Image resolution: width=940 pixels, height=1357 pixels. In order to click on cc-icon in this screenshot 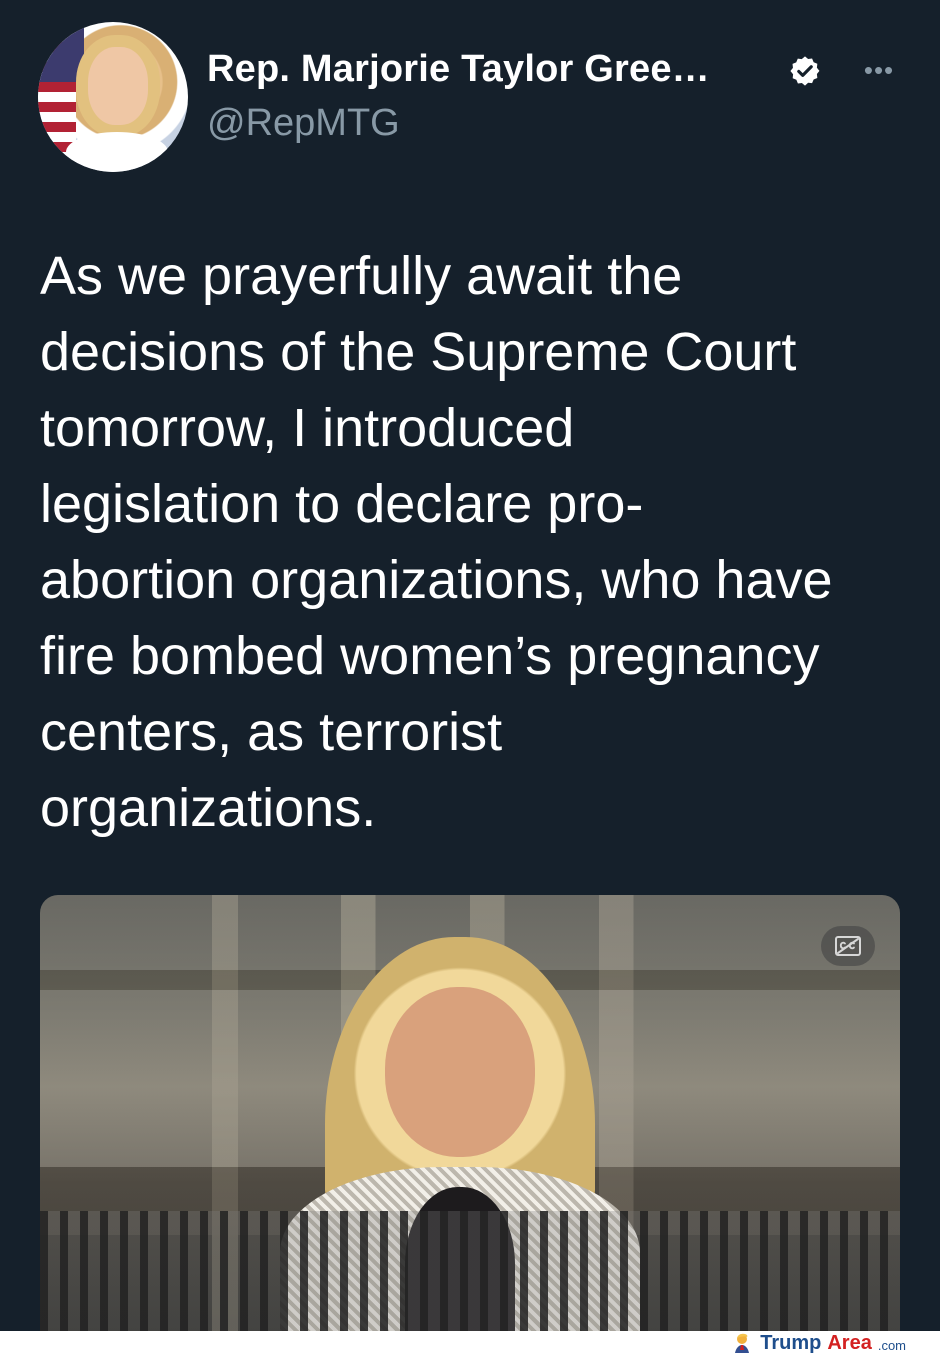, I will do `click(848, 946)`.